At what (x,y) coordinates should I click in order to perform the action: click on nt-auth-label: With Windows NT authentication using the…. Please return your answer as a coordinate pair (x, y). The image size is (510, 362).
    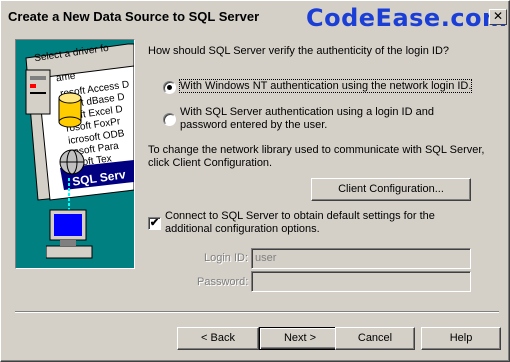
    Looking at the image, I should click on (325, 86).